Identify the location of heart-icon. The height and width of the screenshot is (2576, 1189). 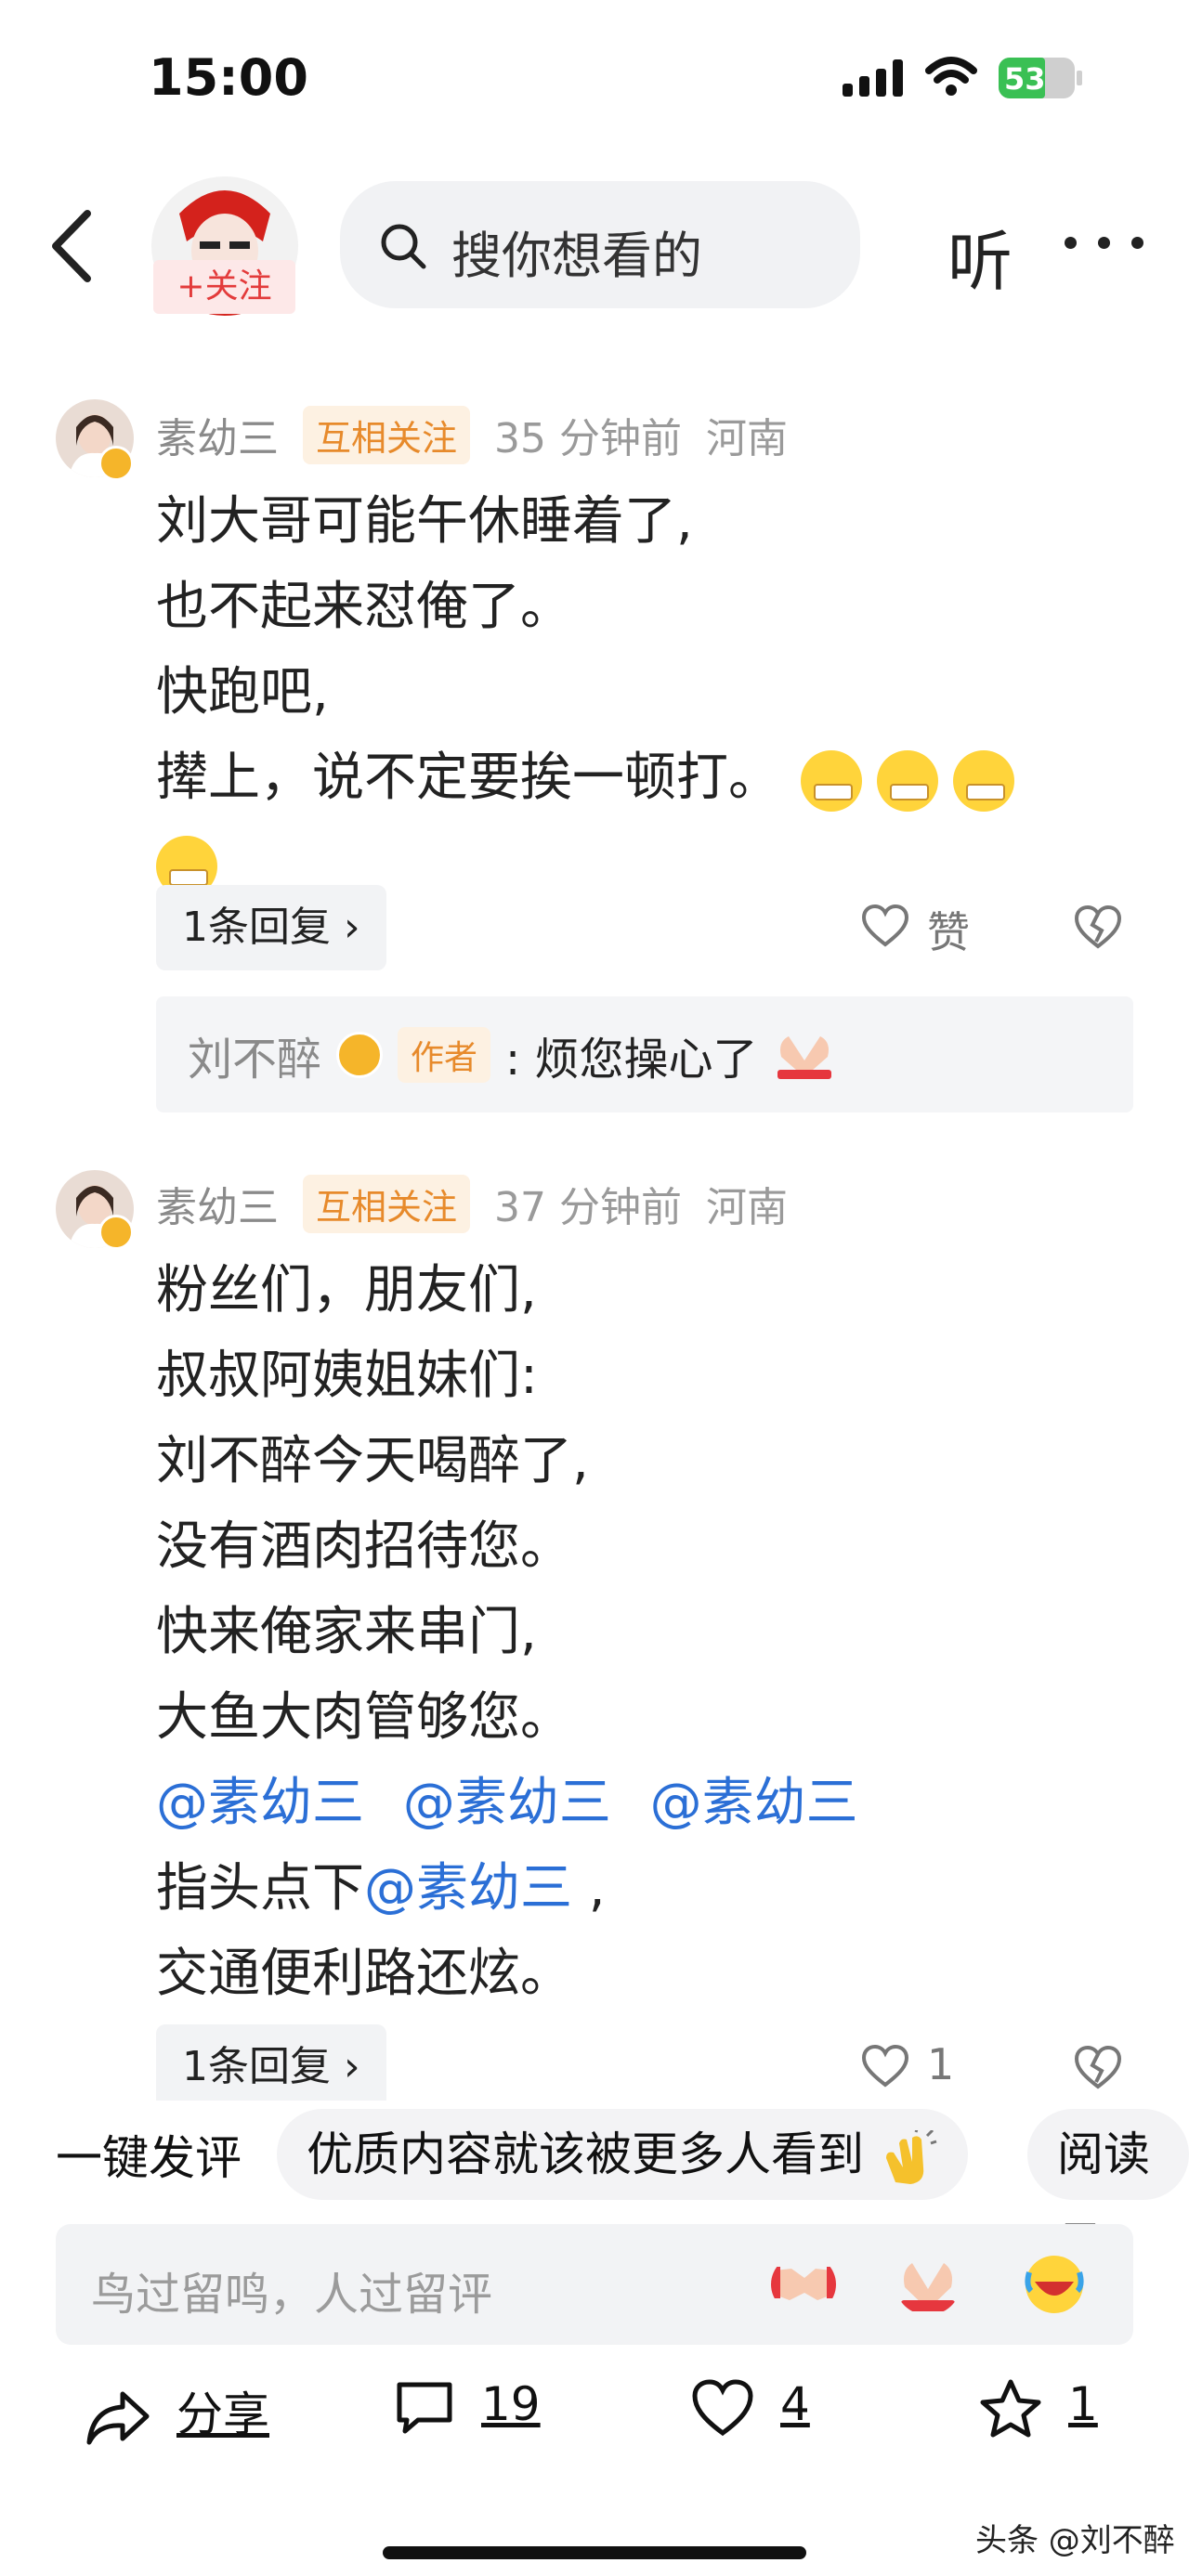
(722, 2407).